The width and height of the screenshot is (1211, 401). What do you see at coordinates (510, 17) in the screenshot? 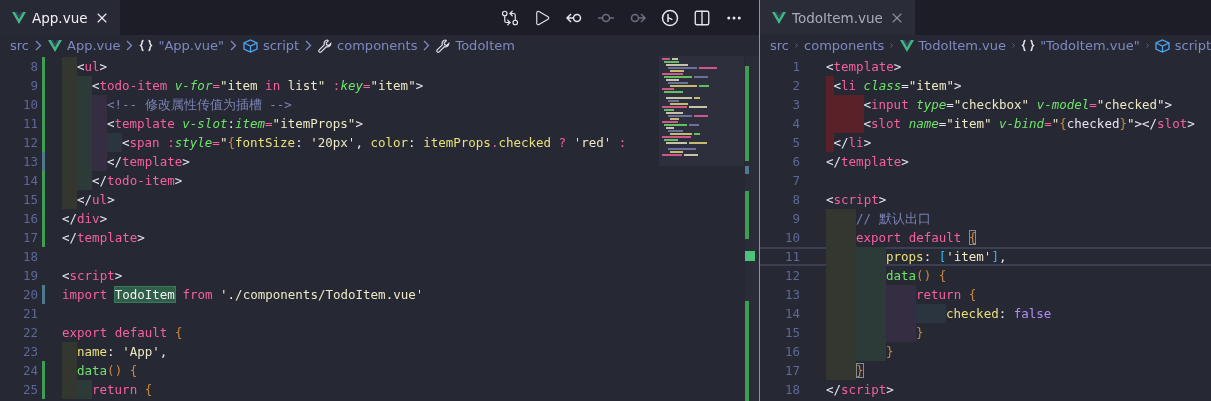
I see `compare-changes-icon` at bounding box center [510, 17].